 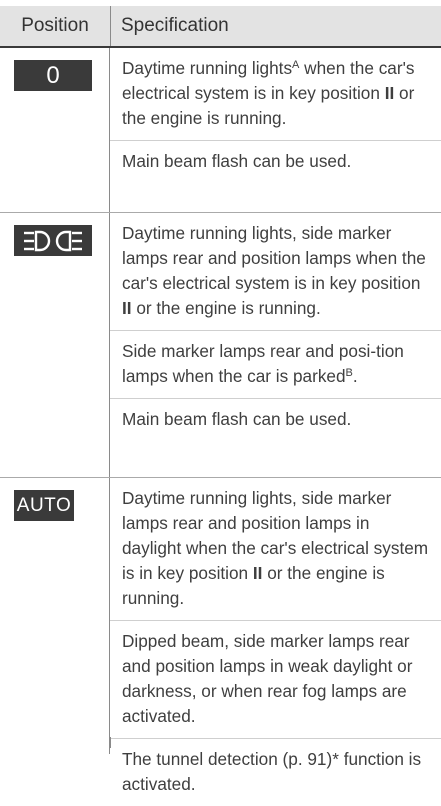 I want to click on position-lamps-icon, so click(x=53, y=240).